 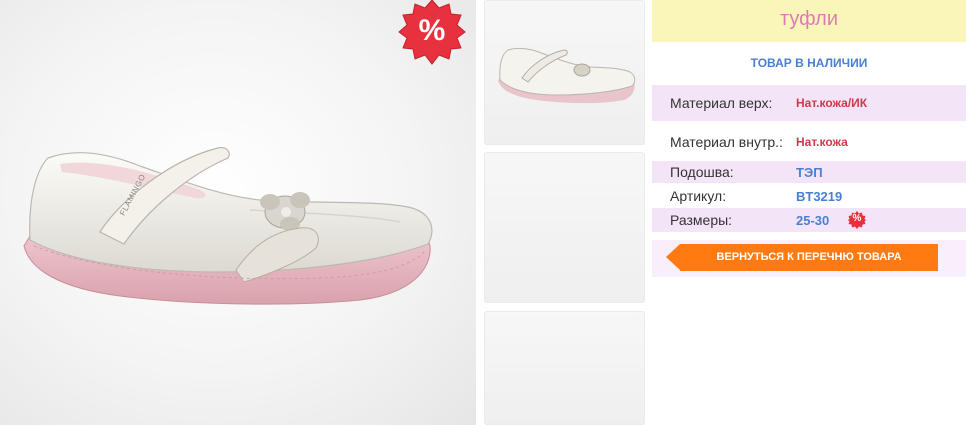 I want to click on spec-label: Артикул:, so click(x=698, y=196).